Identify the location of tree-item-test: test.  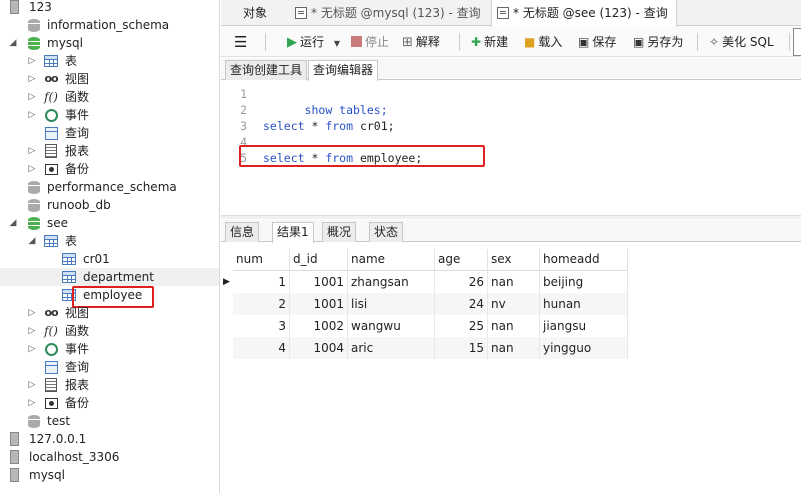
(109, 421).